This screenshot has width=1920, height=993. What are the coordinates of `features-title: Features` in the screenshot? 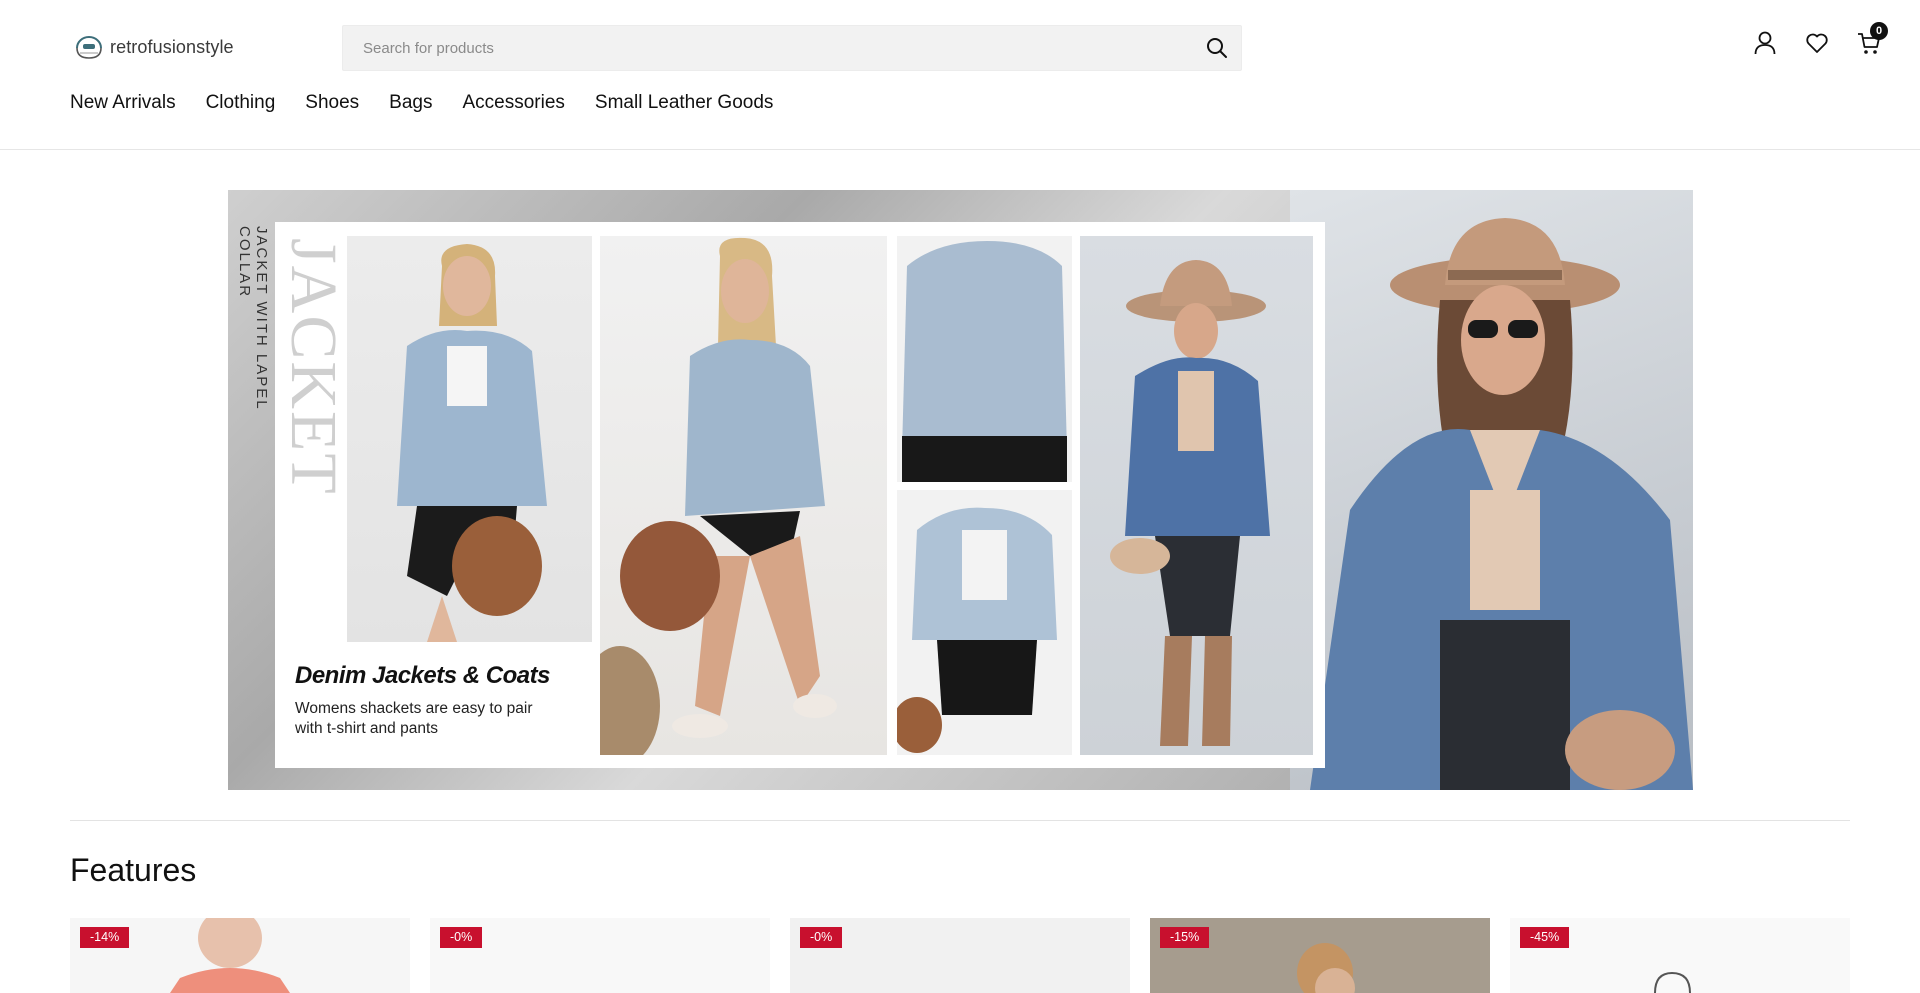 It's located at (133, 870).